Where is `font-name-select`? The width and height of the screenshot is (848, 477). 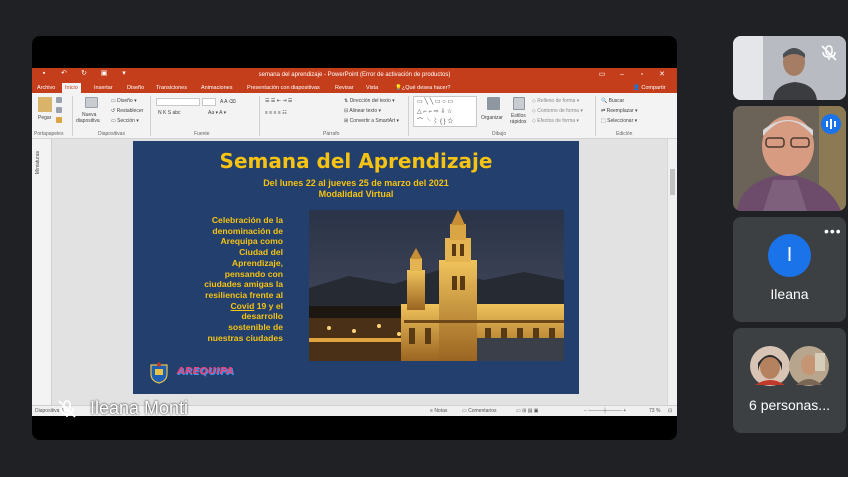
font-name-select is located at coordinates (178, 102).